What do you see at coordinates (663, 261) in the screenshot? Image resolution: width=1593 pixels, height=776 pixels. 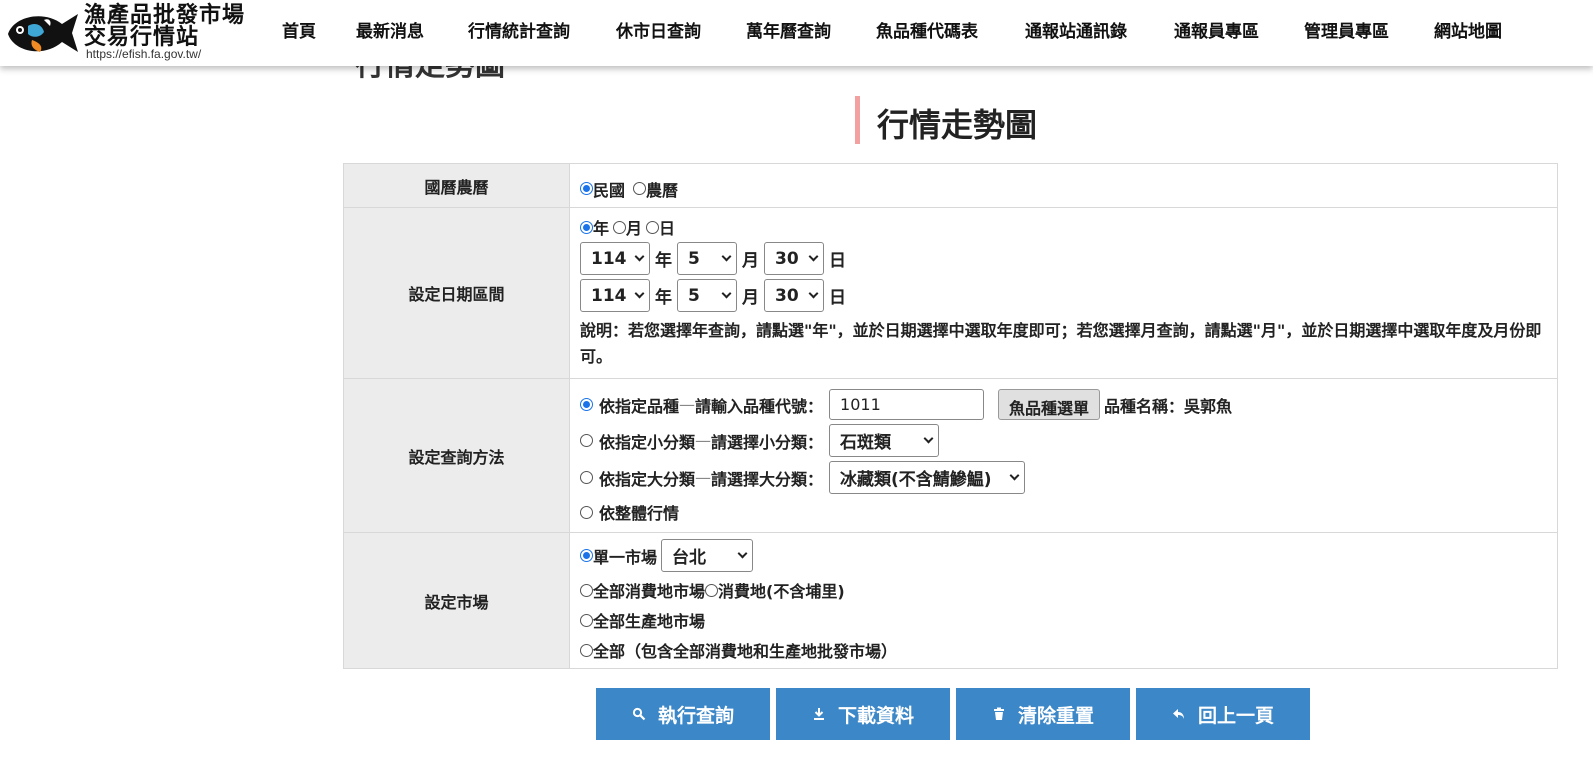 I see `start-year-unit: 年` at bounding box center [663, 261].